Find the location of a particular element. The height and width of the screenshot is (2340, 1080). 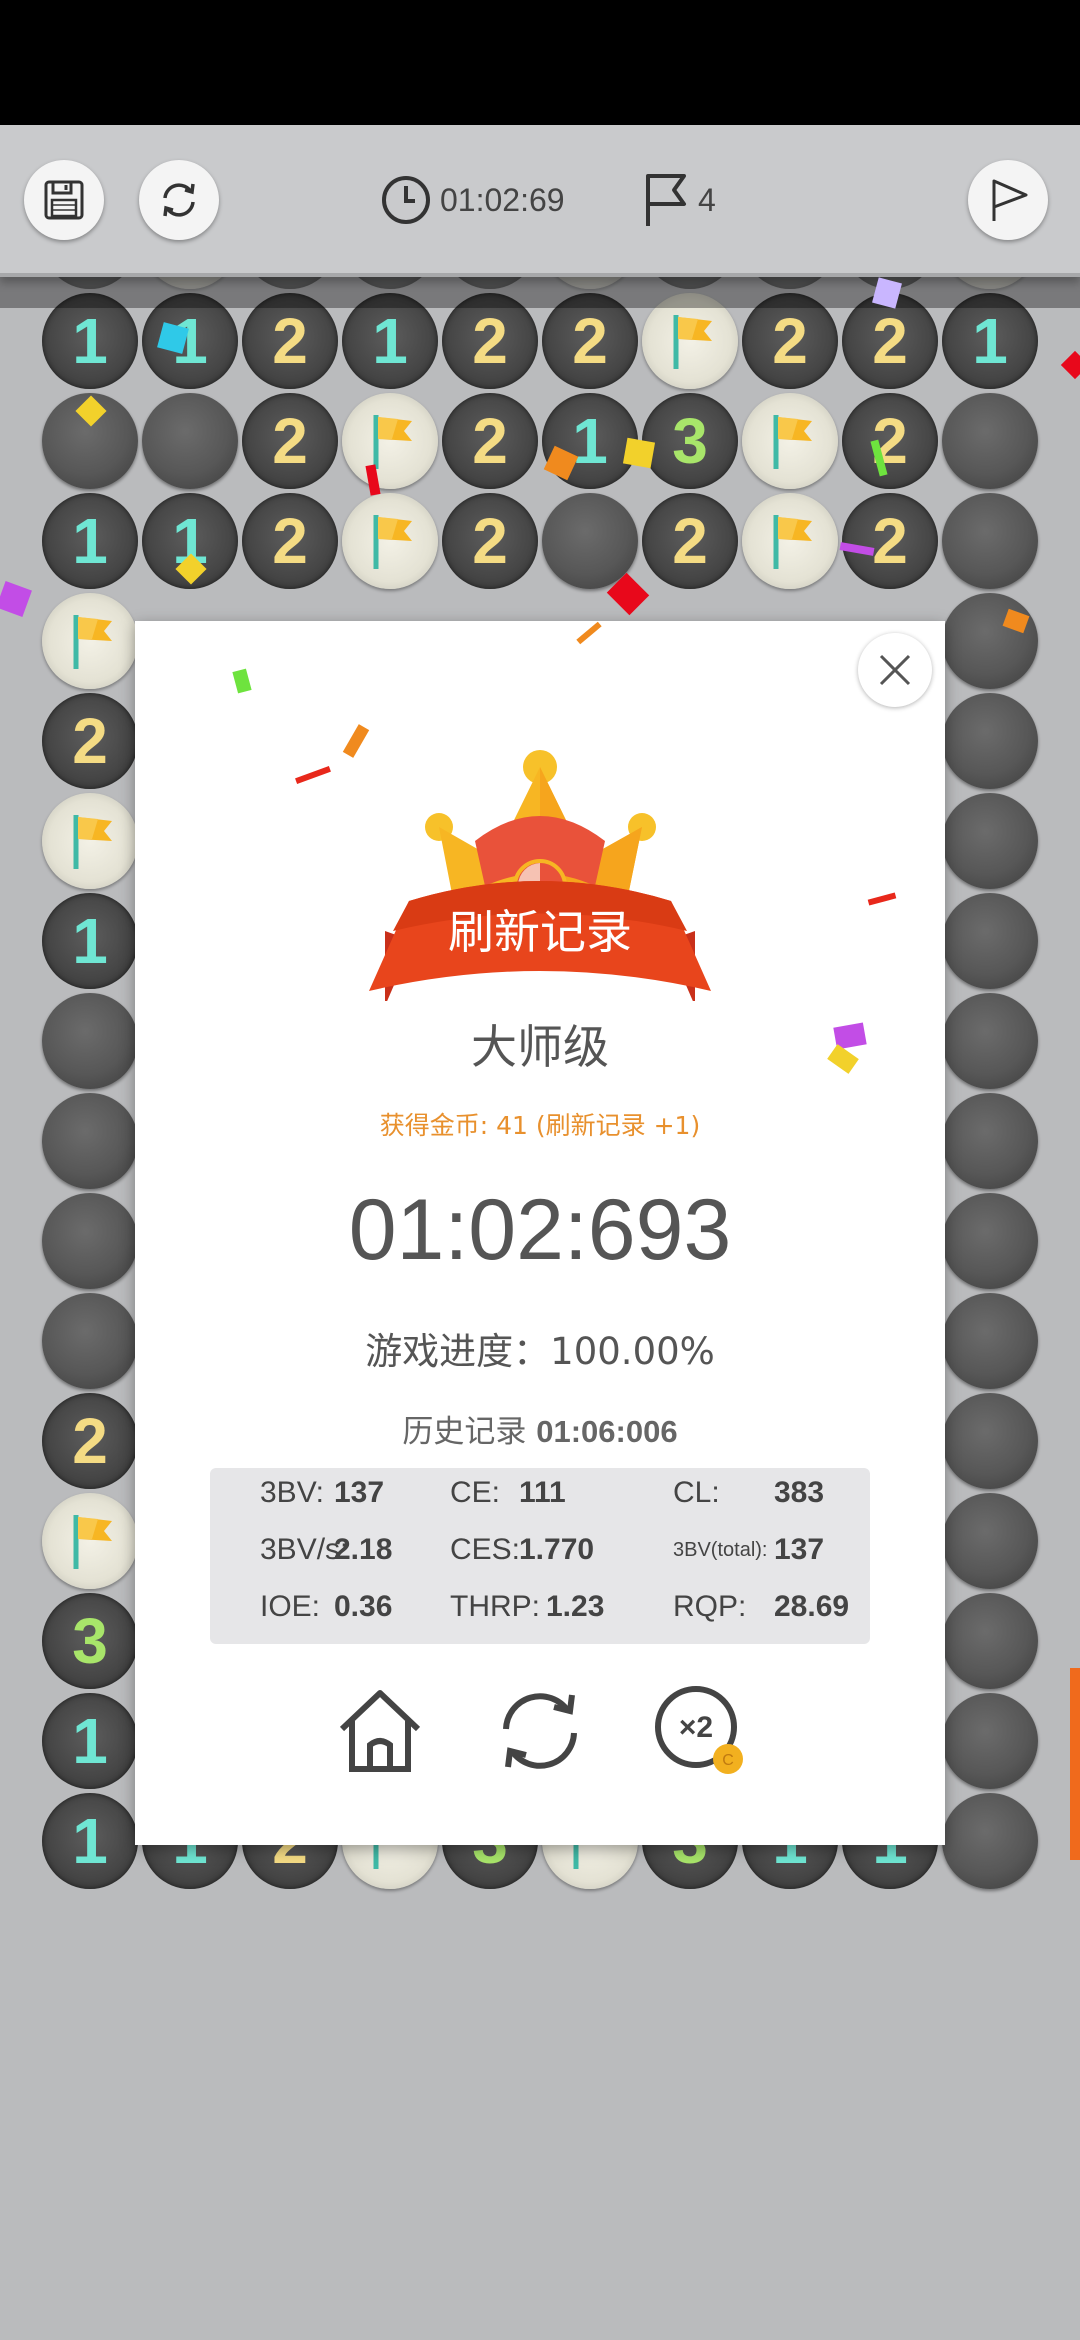

svg-text: C is located at coordinates (728, 1760).